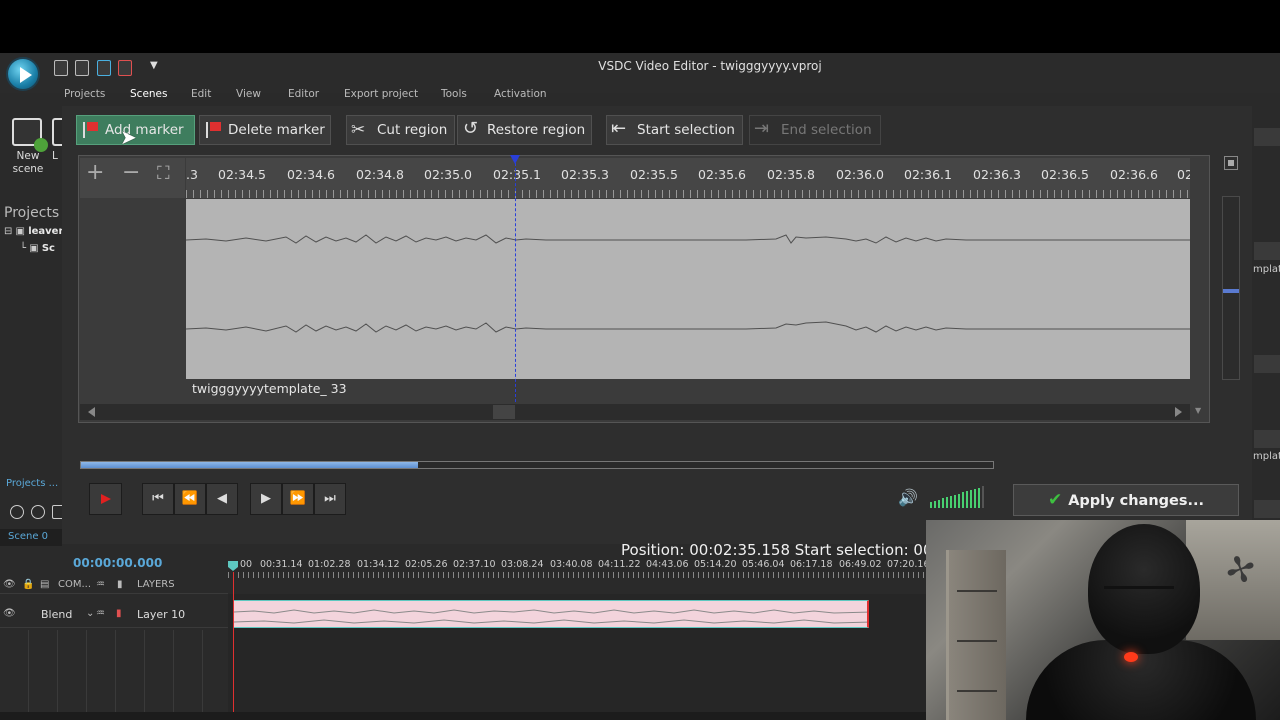  Describe the element at coordinates (504, 412) in the screenshot. I see `scroll-thumb` at that location.